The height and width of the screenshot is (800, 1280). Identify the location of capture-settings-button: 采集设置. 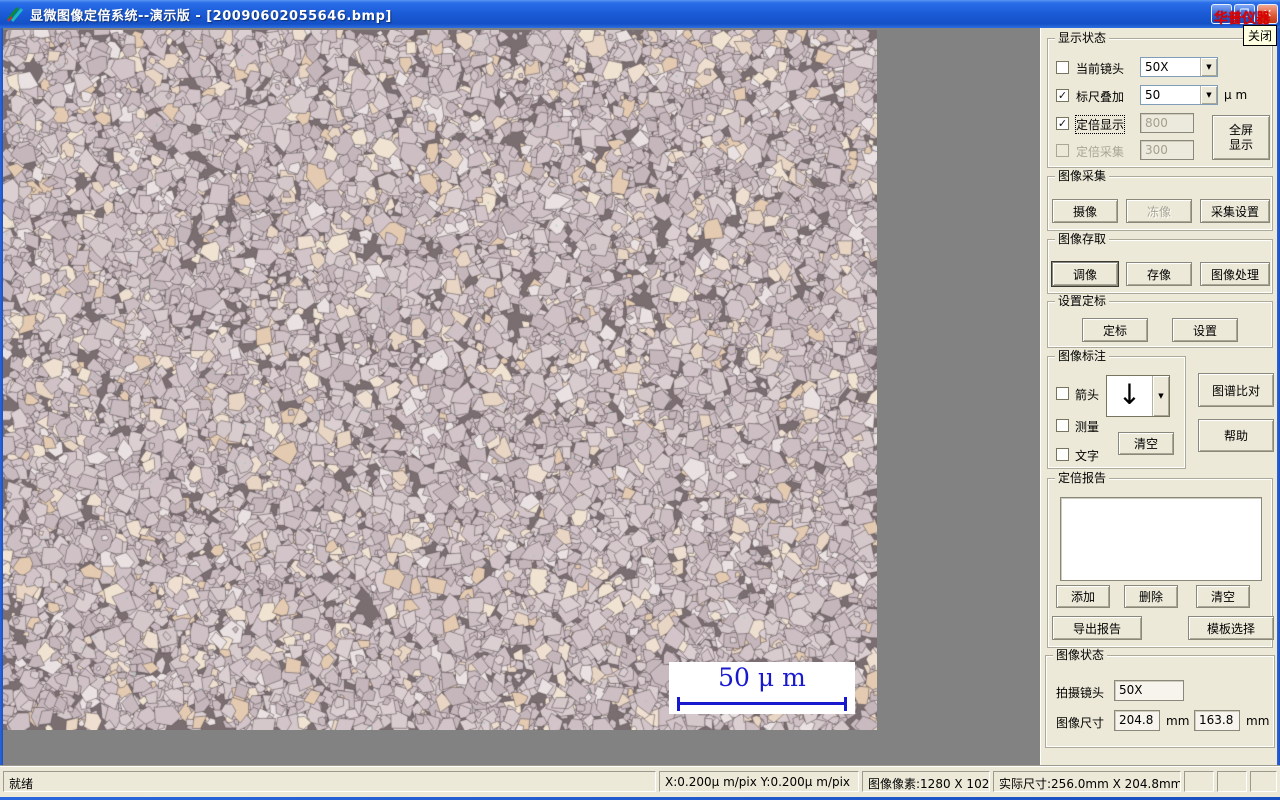
(1235, 211).